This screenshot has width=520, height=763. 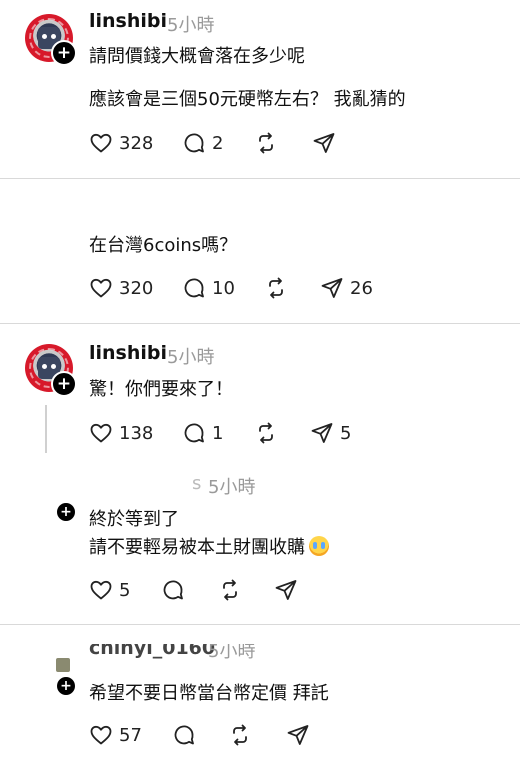 What do you see at coordinates (319, 546) in the screenshot?
I see `crying-face-icon` at bounding box center [319, 546].